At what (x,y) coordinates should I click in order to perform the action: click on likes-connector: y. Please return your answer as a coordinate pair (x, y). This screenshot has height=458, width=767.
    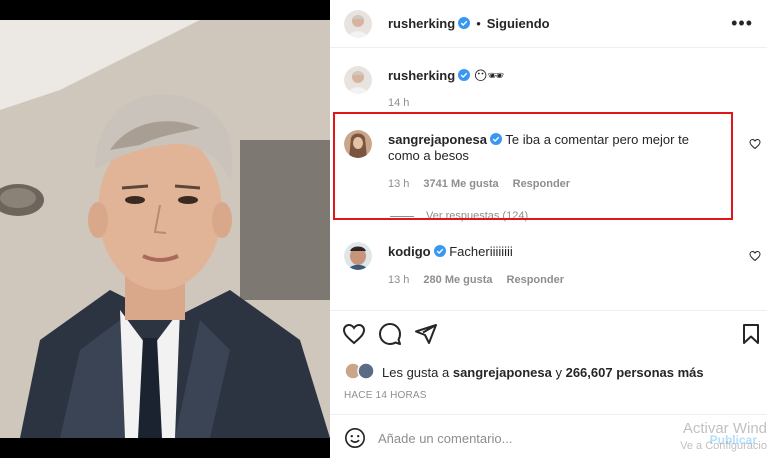
    Looking at the image, I should click on (558, 372).